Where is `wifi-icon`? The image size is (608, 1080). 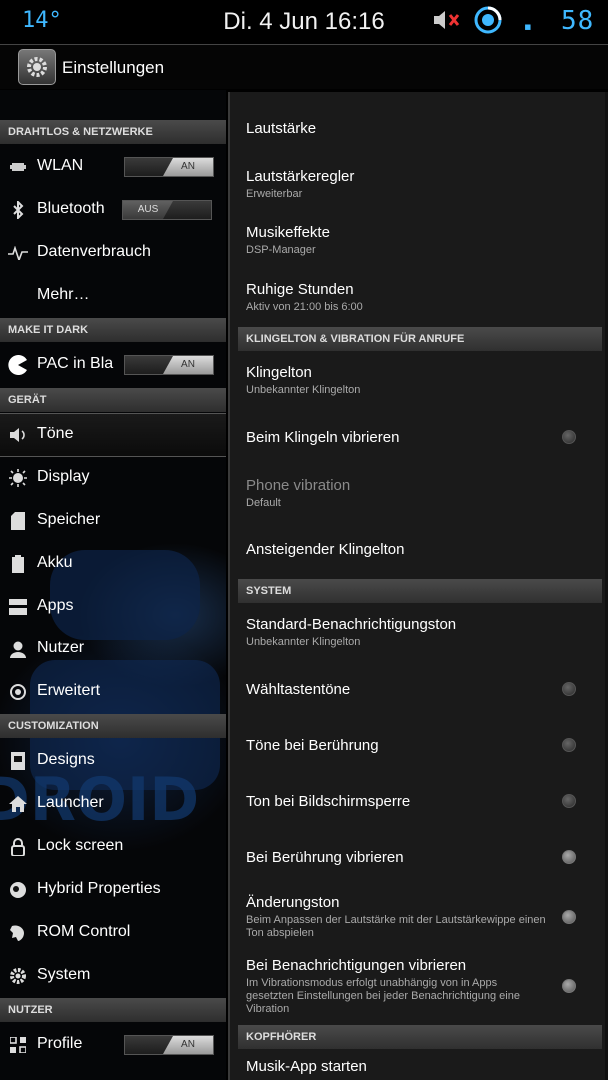
wifi-icon is located at coordinates (18, 167).